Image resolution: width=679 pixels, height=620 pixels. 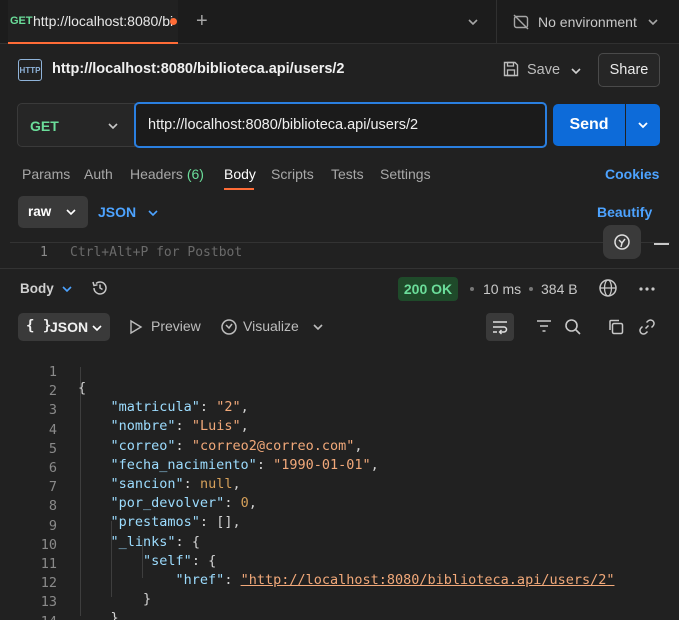 What do you see at coordinates (100, 526) in the screenshot?
I see `code-line: 9 "_links": {` at bounding box center [100, 526].